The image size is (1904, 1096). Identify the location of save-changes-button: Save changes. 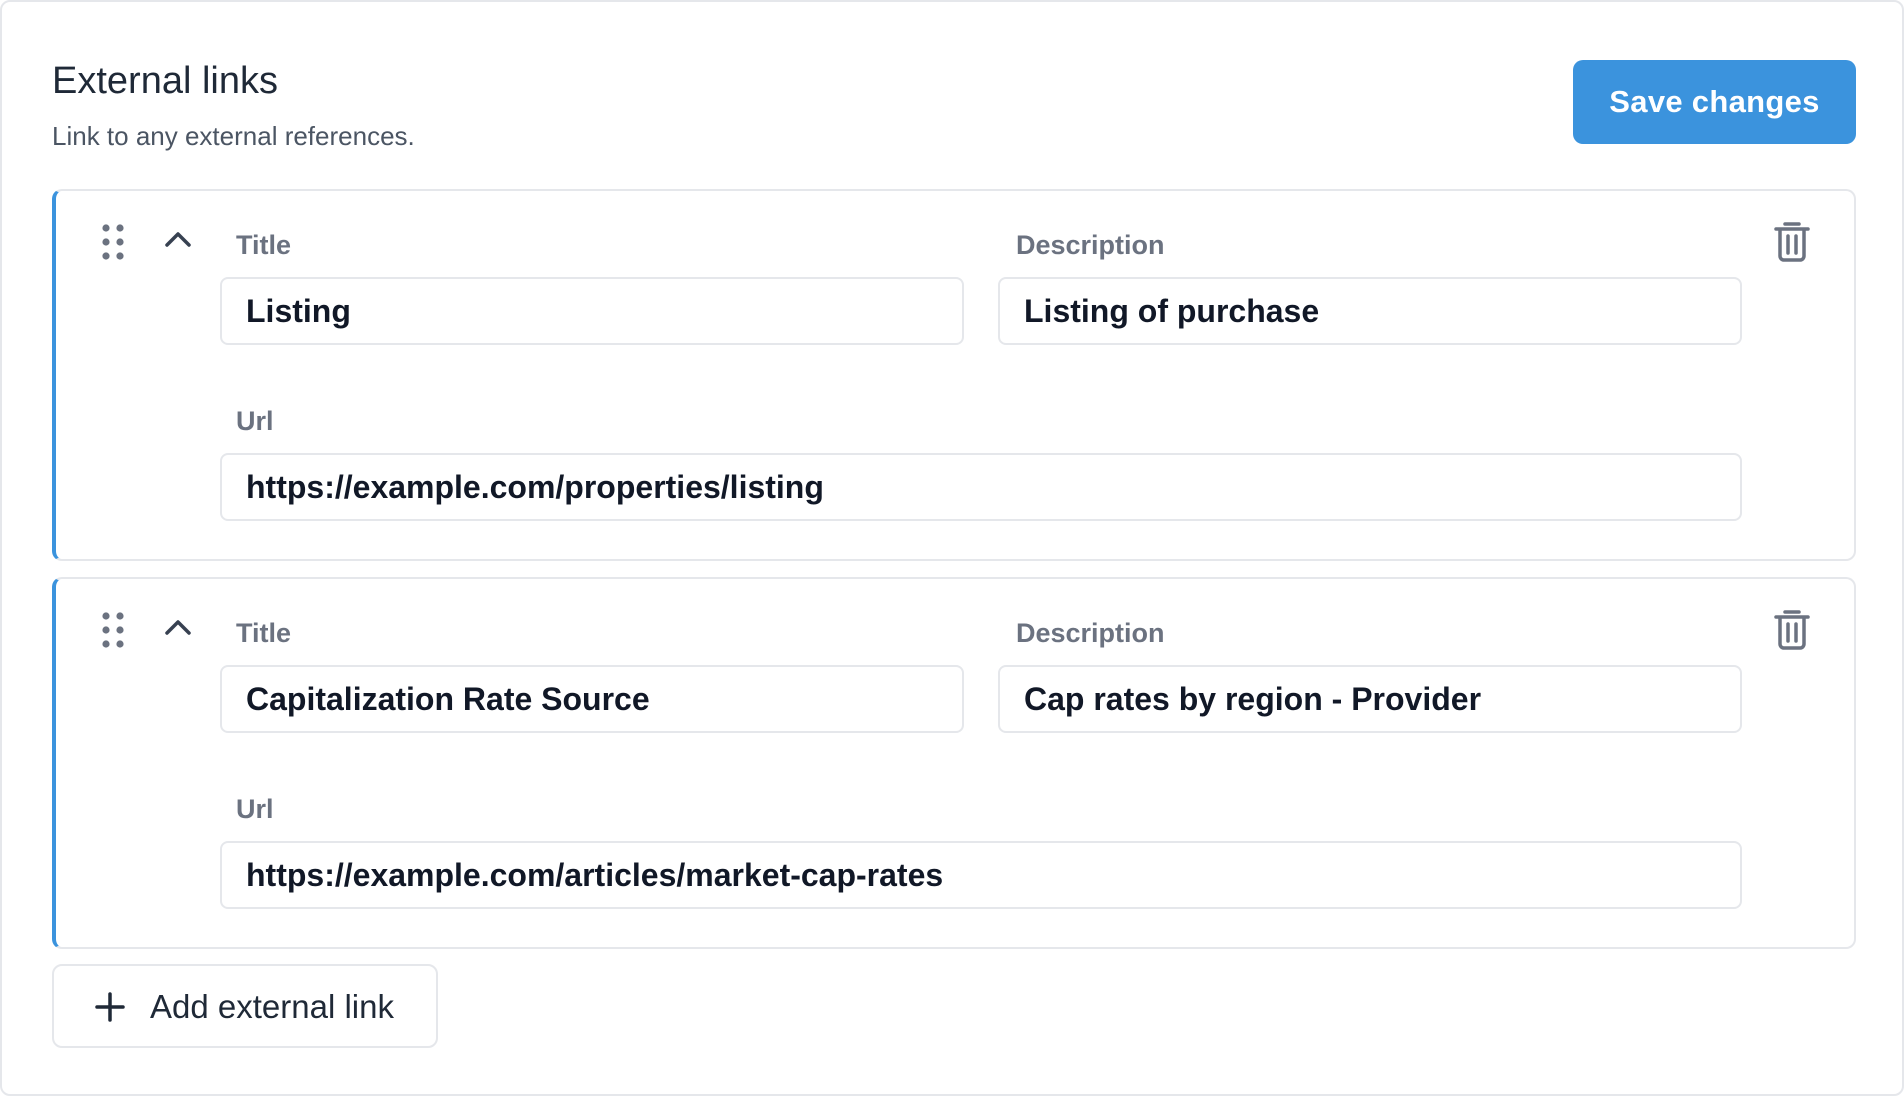
(1714, 102).